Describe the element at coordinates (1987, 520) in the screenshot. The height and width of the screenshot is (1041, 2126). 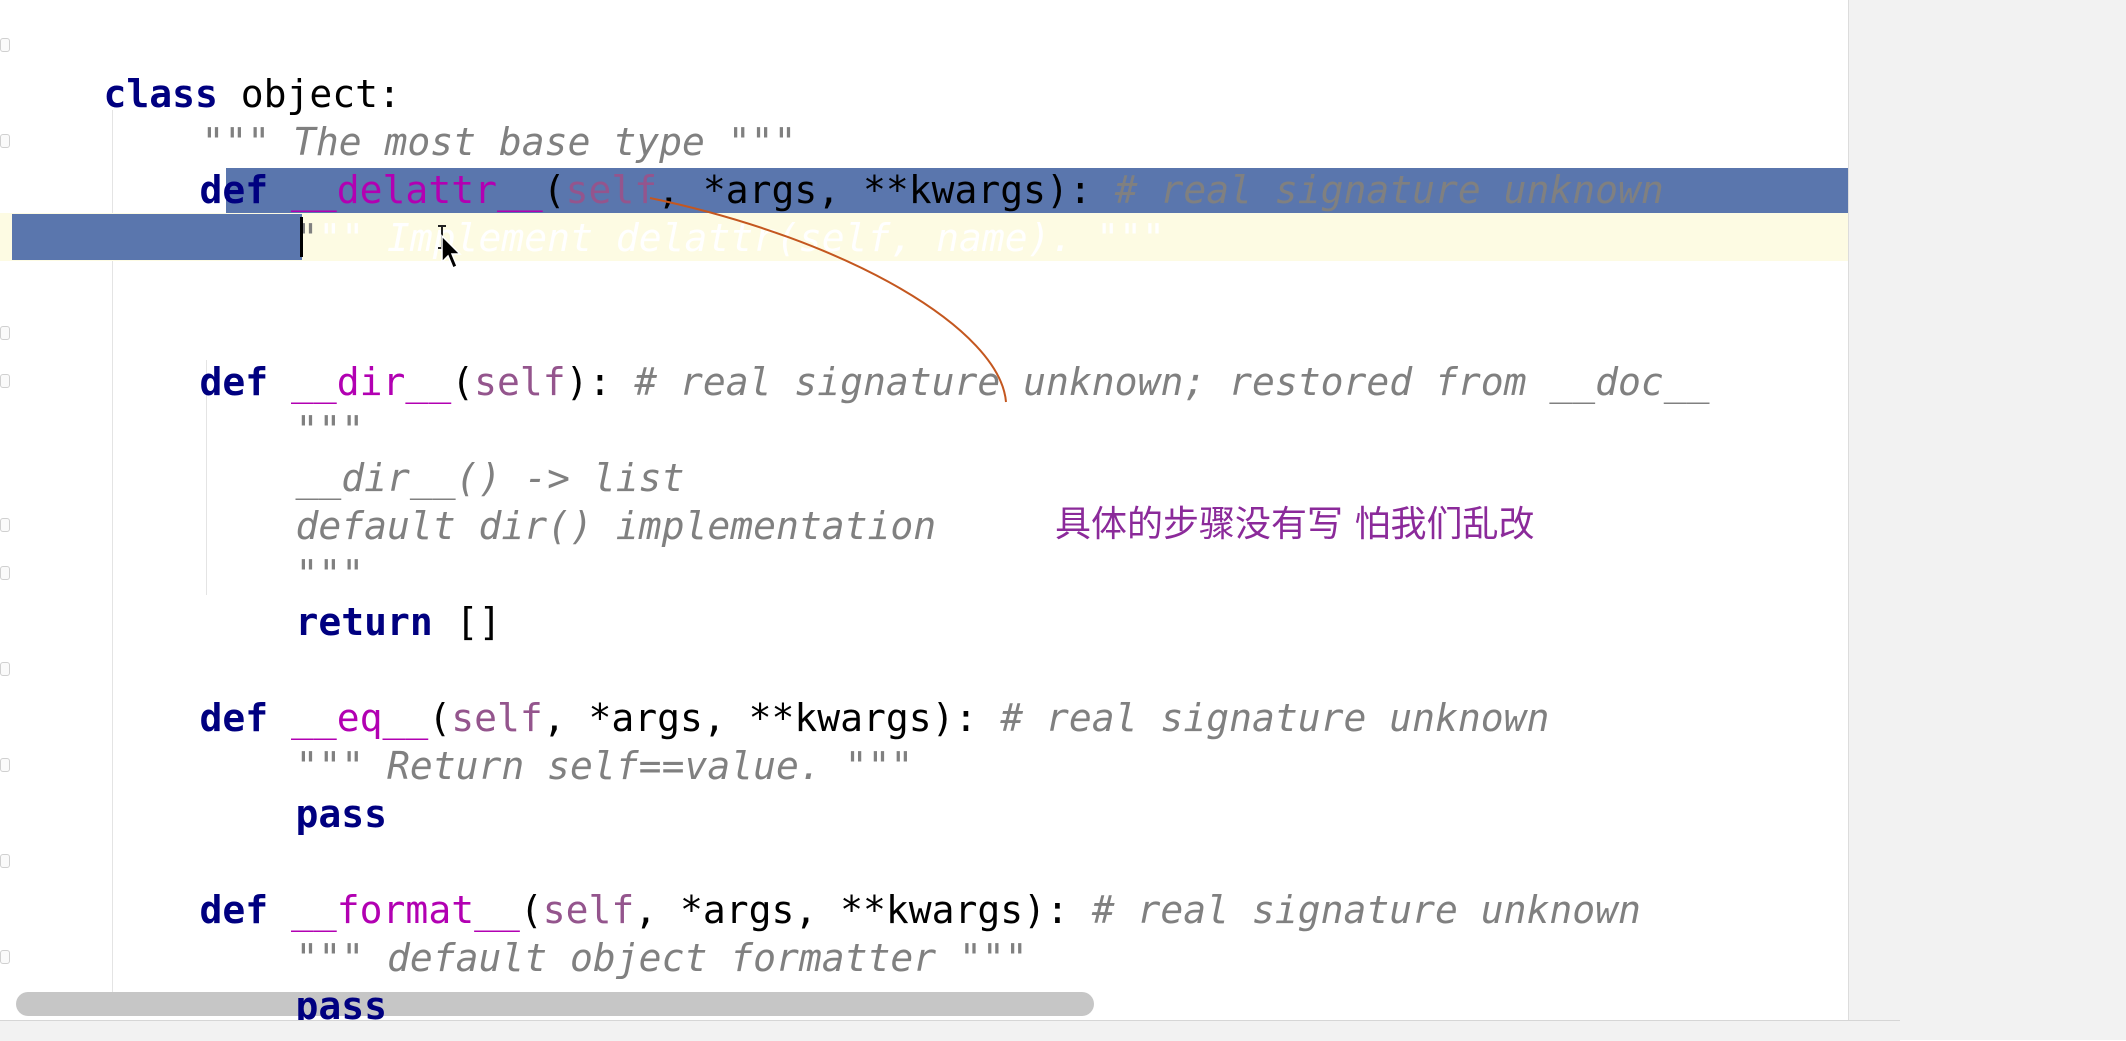
I see `right-panel` at that location.